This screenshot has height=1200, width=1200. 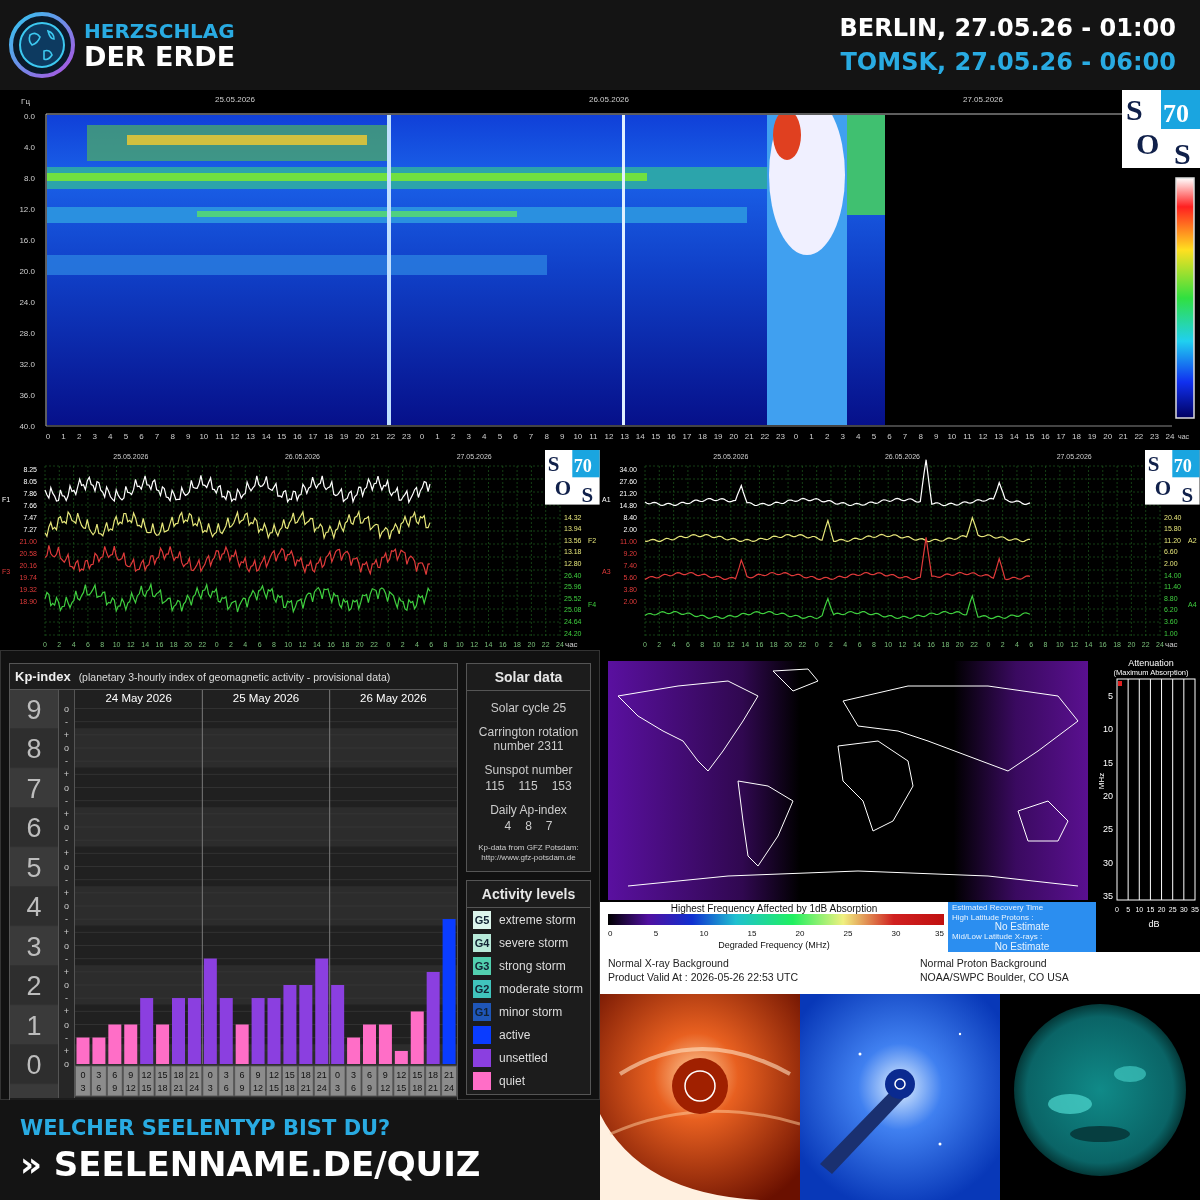 I want to click on scale-title: Highest Frequency Affected by 1dB Absorption, so click(x=774, y=908).